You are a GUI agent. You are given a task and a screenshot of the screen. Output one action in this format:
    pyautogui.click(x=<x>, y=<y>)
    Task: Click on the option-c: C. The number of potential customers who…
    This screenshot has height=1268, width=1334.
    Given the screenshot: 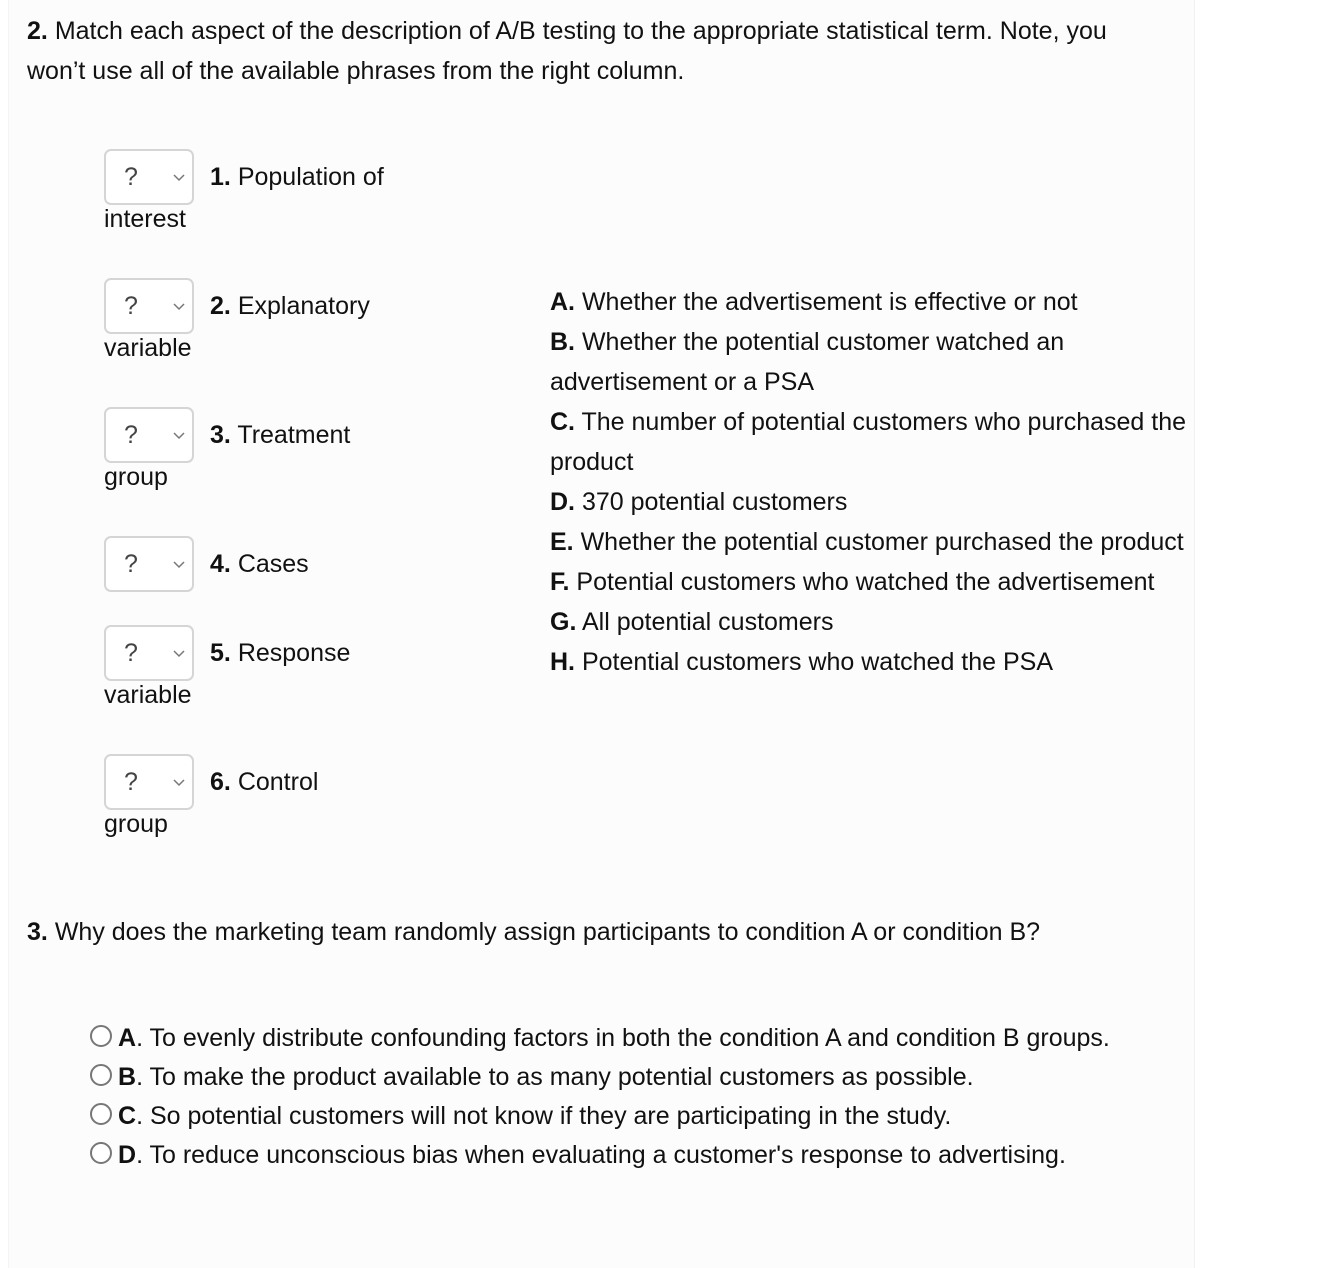 What is the action you would take?
    pyautogui.click(x=868, y=442)
    